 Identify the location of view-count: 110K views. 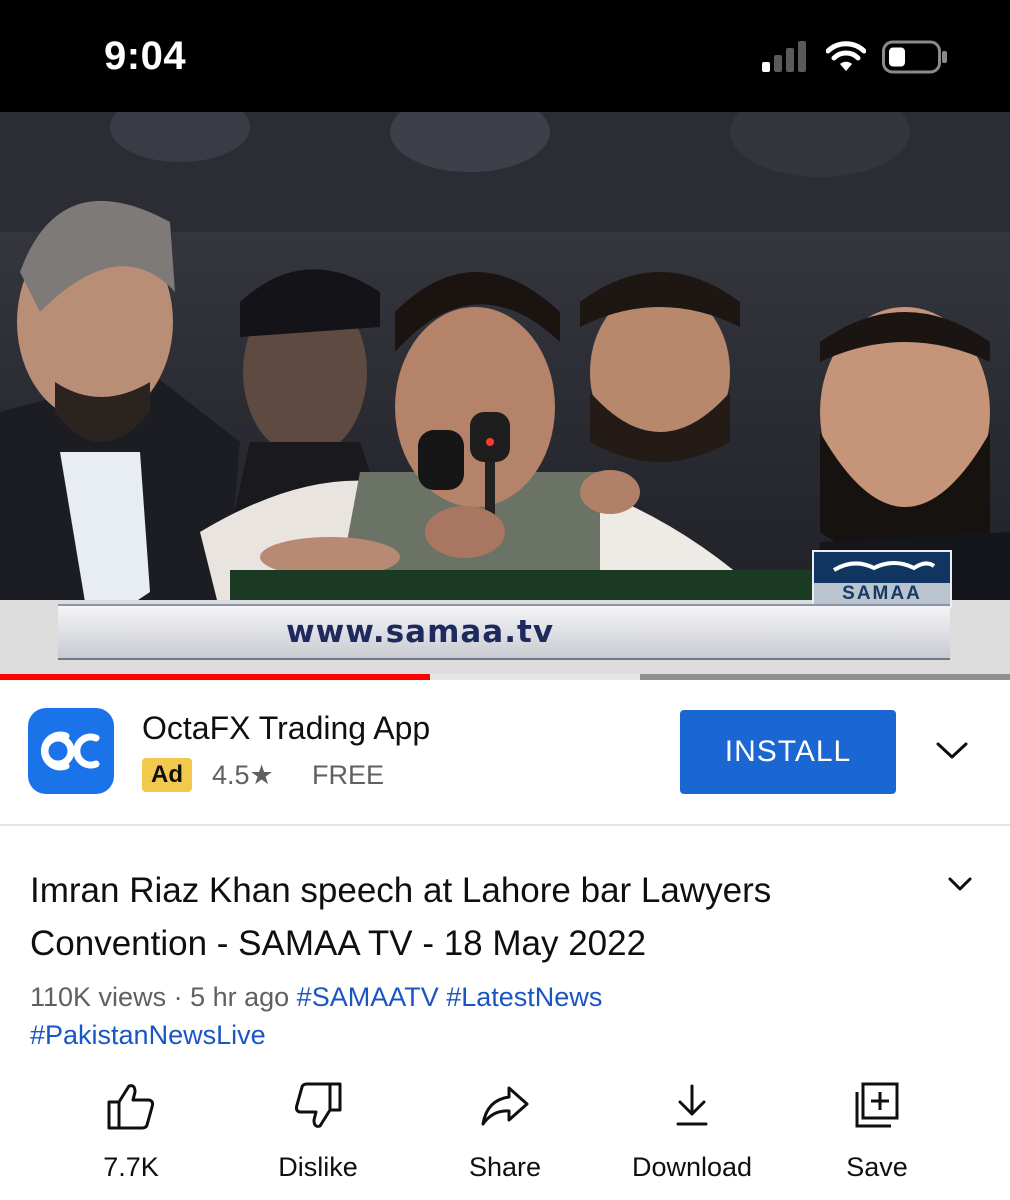
(98, 997).